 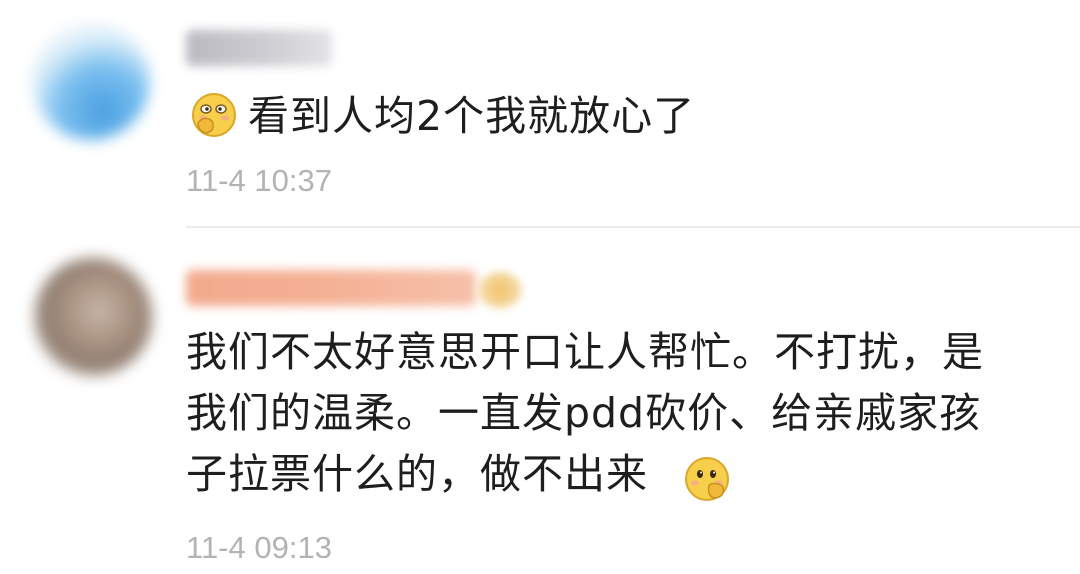 I want to click on comment-text-line: 子拉票什么的，做不出来, so click(x=417, y=474).